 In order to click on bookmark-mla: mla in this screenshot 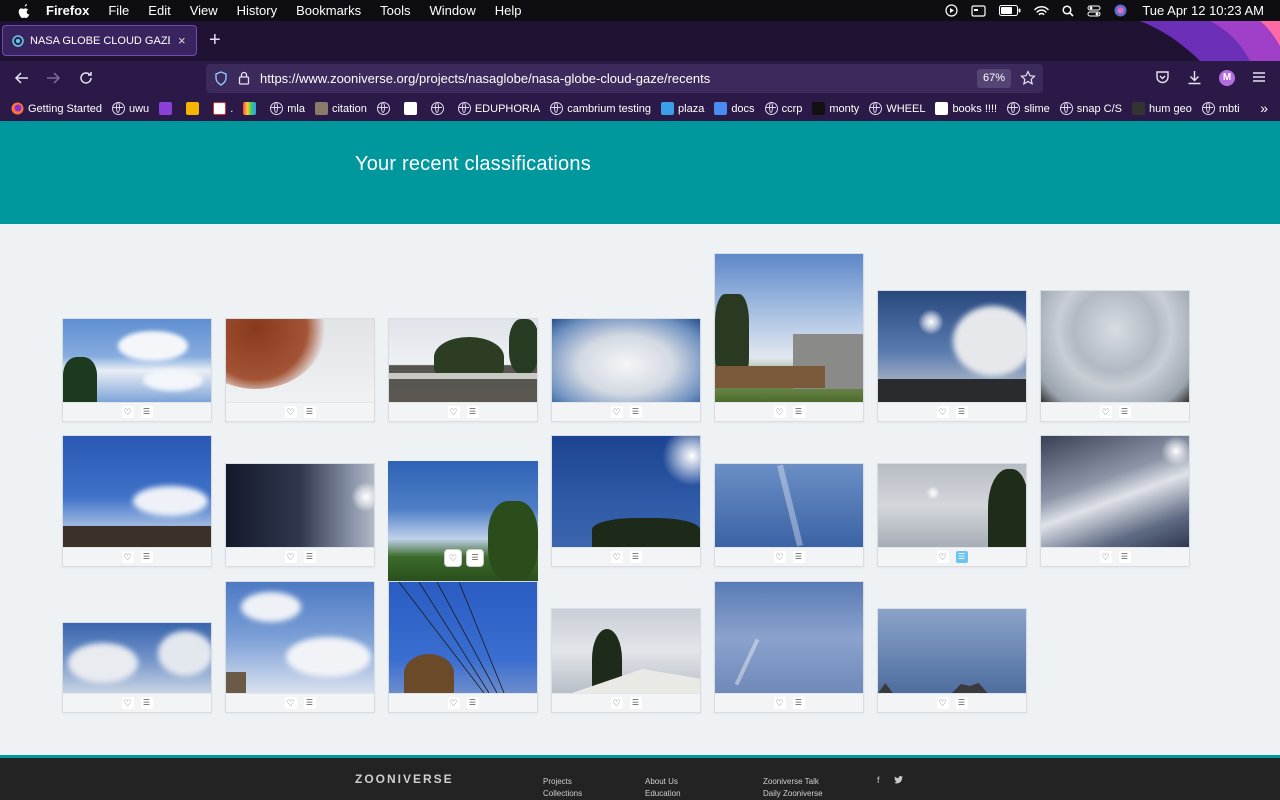, I will do `click(287, 108)`.